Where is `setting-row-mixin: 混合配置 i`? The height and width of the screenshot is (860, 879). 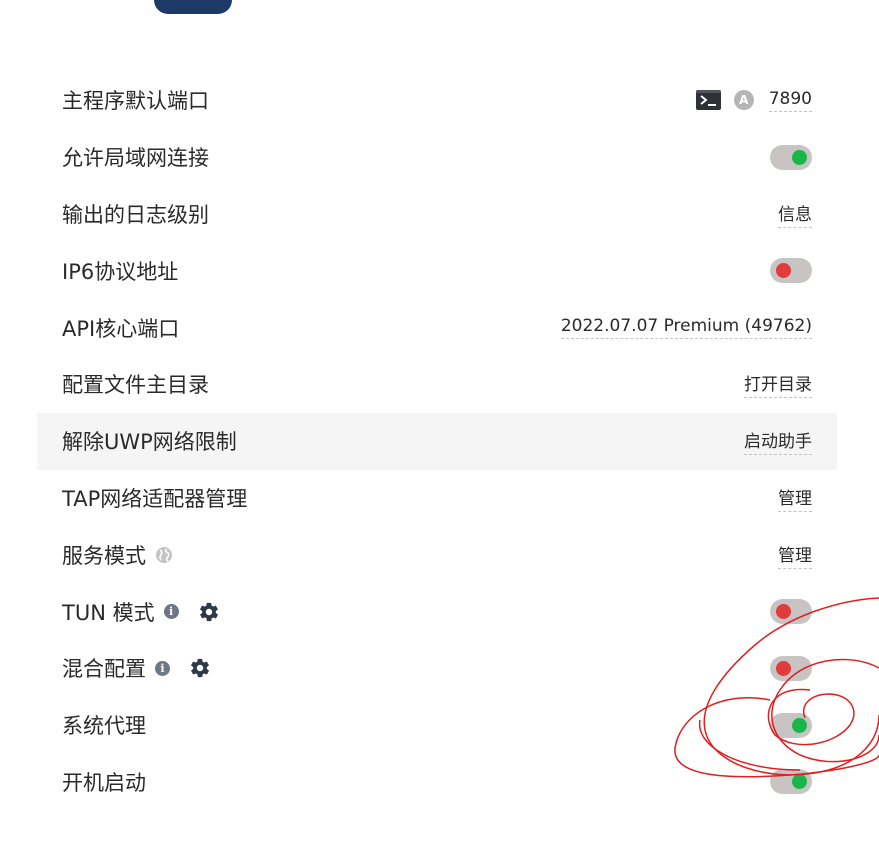
setting-row-mixin: 混合配置 i is located at coordinates (437, 668).